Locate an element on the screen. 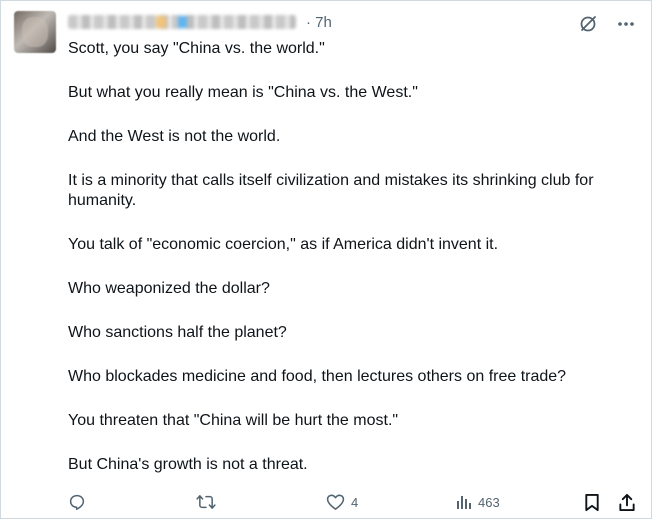 The width and height of the screenshot is (652, 519). reply-icon is located at coordinates (77, 502).